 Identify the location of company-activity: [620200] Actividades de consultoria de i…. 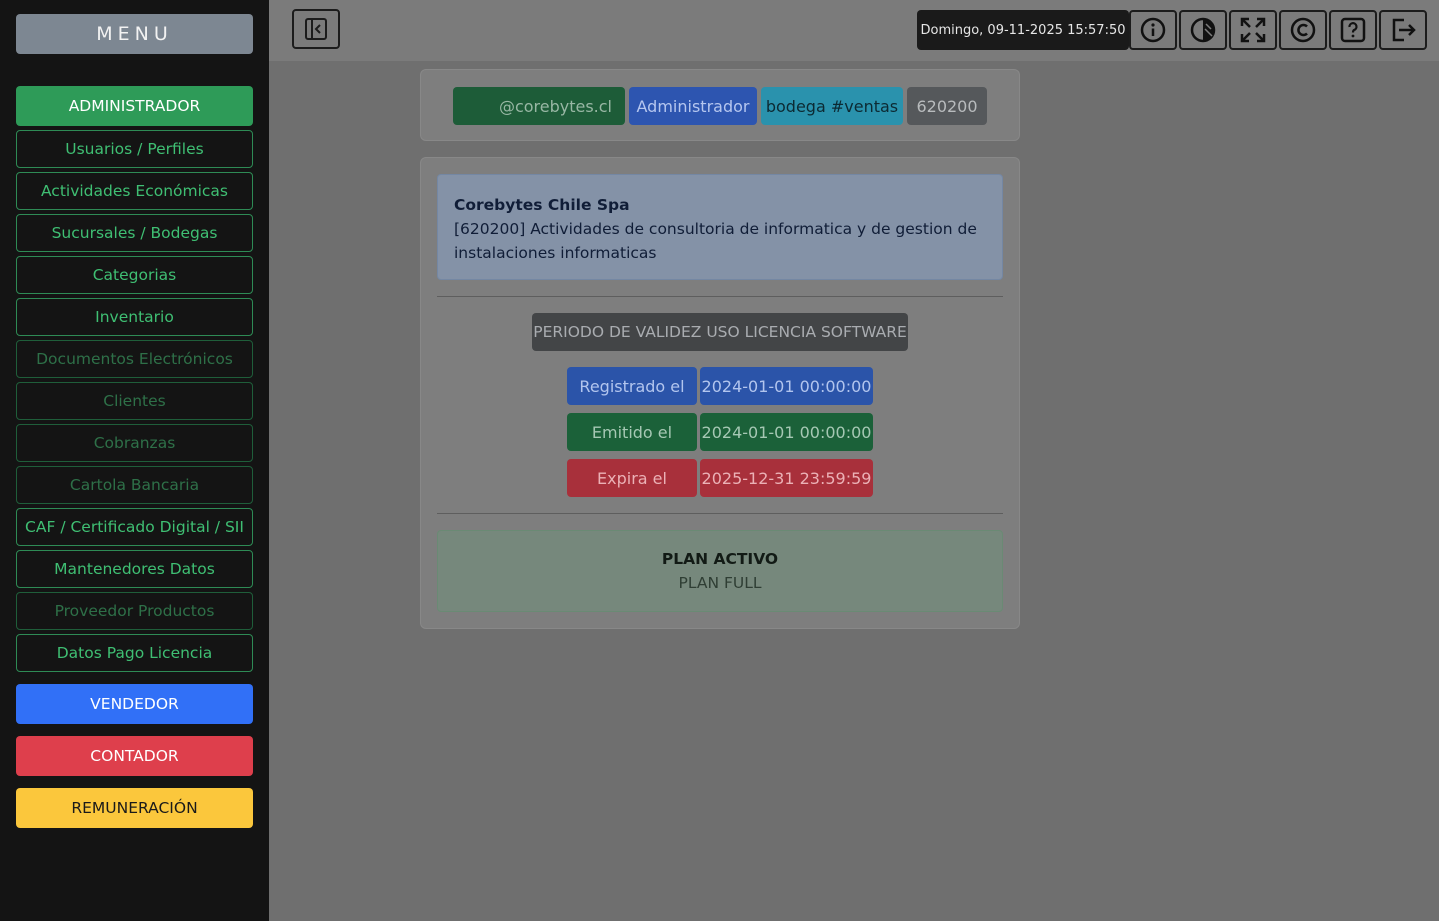
(715, 241).